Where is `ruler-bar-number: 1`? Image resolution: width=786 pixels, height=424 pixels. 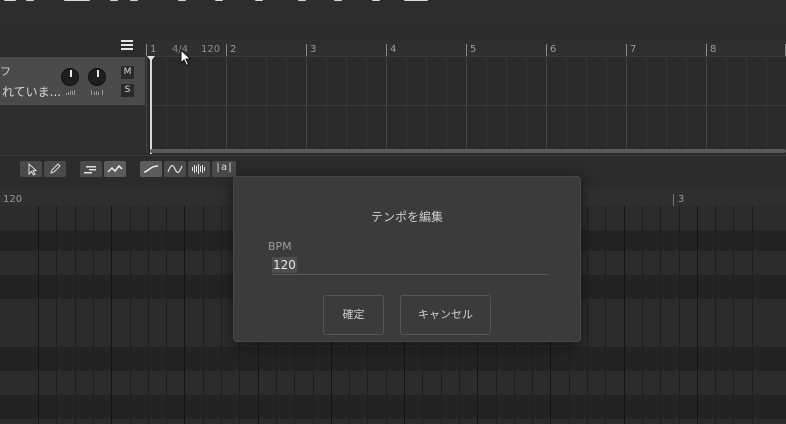
ruler-bar-number: 1 is located at coordinates (153, 49).